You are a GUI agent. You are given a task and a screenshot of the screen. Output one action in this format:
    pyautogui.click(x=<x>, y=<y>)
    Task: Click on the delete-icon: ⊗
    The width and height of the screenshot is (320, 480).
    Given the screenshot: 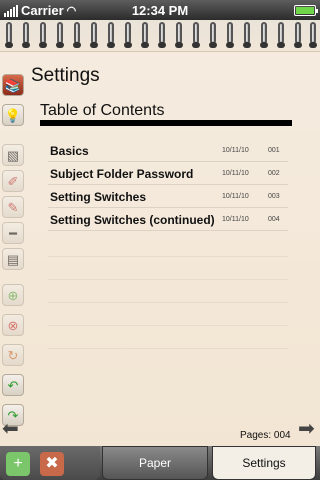 What is the action you would take?
    pyautogui.click(x=13, y=325)
    